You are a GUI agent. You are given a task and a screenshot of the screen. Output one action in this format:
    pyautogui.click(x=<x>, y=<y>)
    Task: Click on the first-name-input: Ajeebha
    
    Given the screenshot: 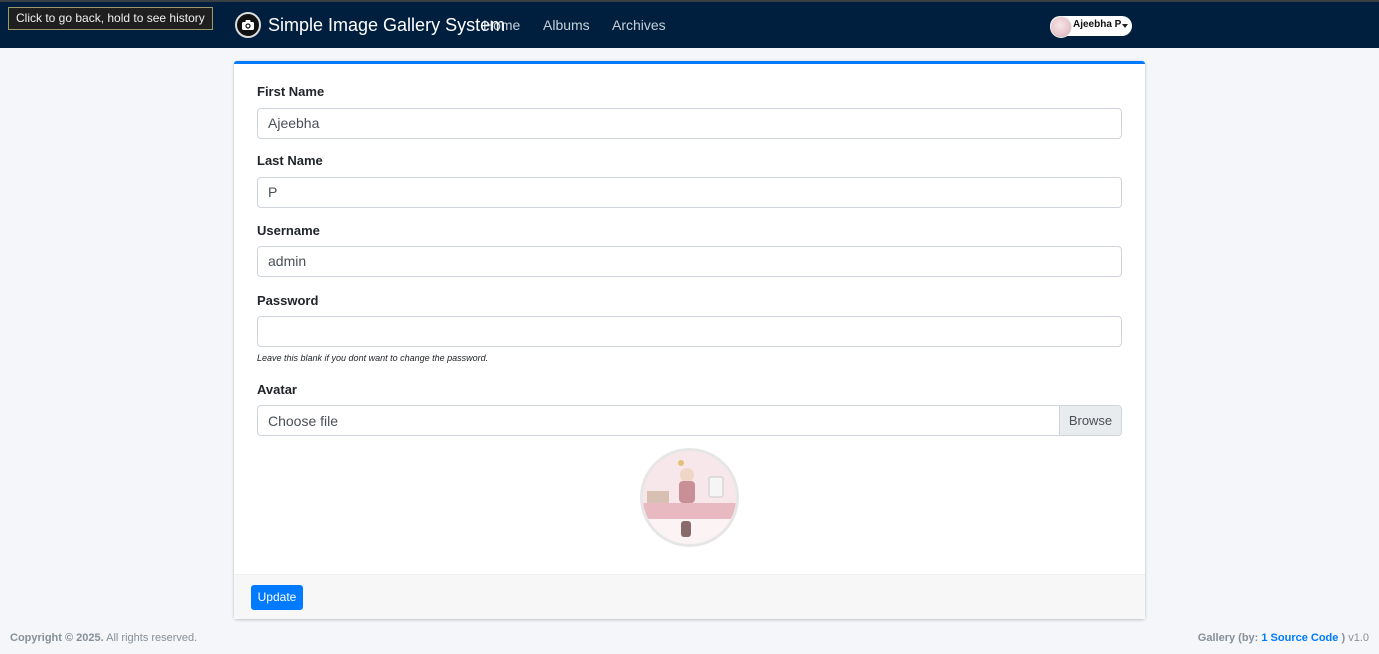 What is the action you would take?
    pyautogui.click(x=689, y=123)
    